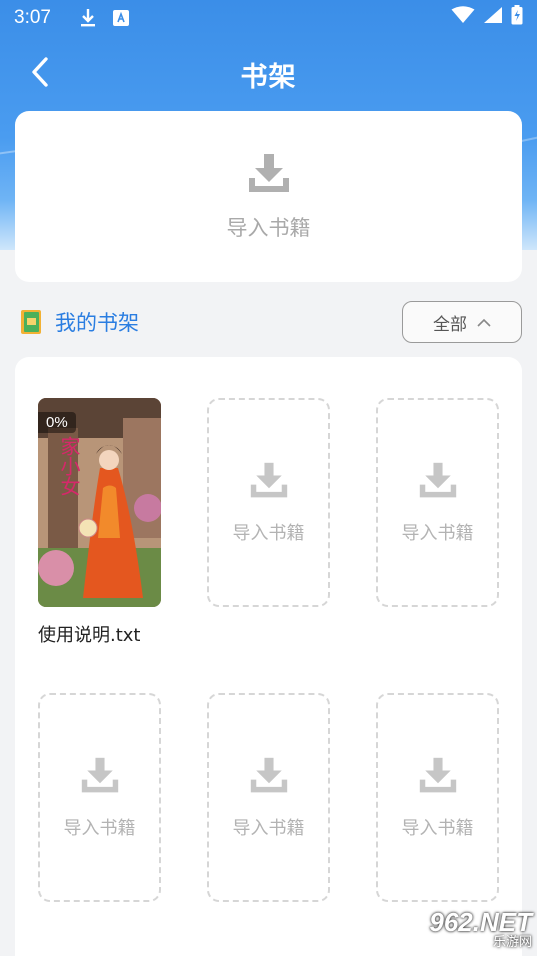  What do you see at coordinates (484, 322) in the screenshot?
I see `chevron-up-icon` at bounding box center [484, 322].